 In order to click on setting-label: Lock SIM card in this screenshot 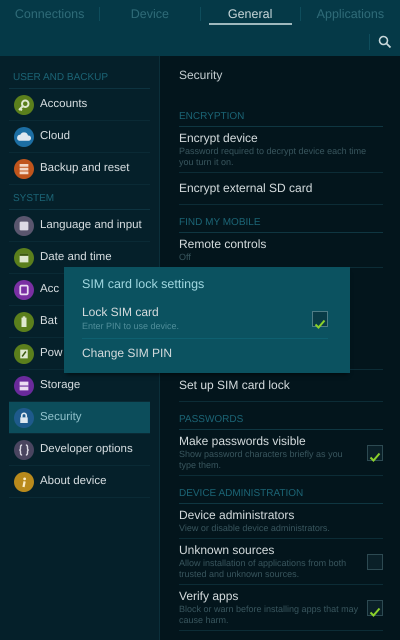, I will do `click(121, 312)`.